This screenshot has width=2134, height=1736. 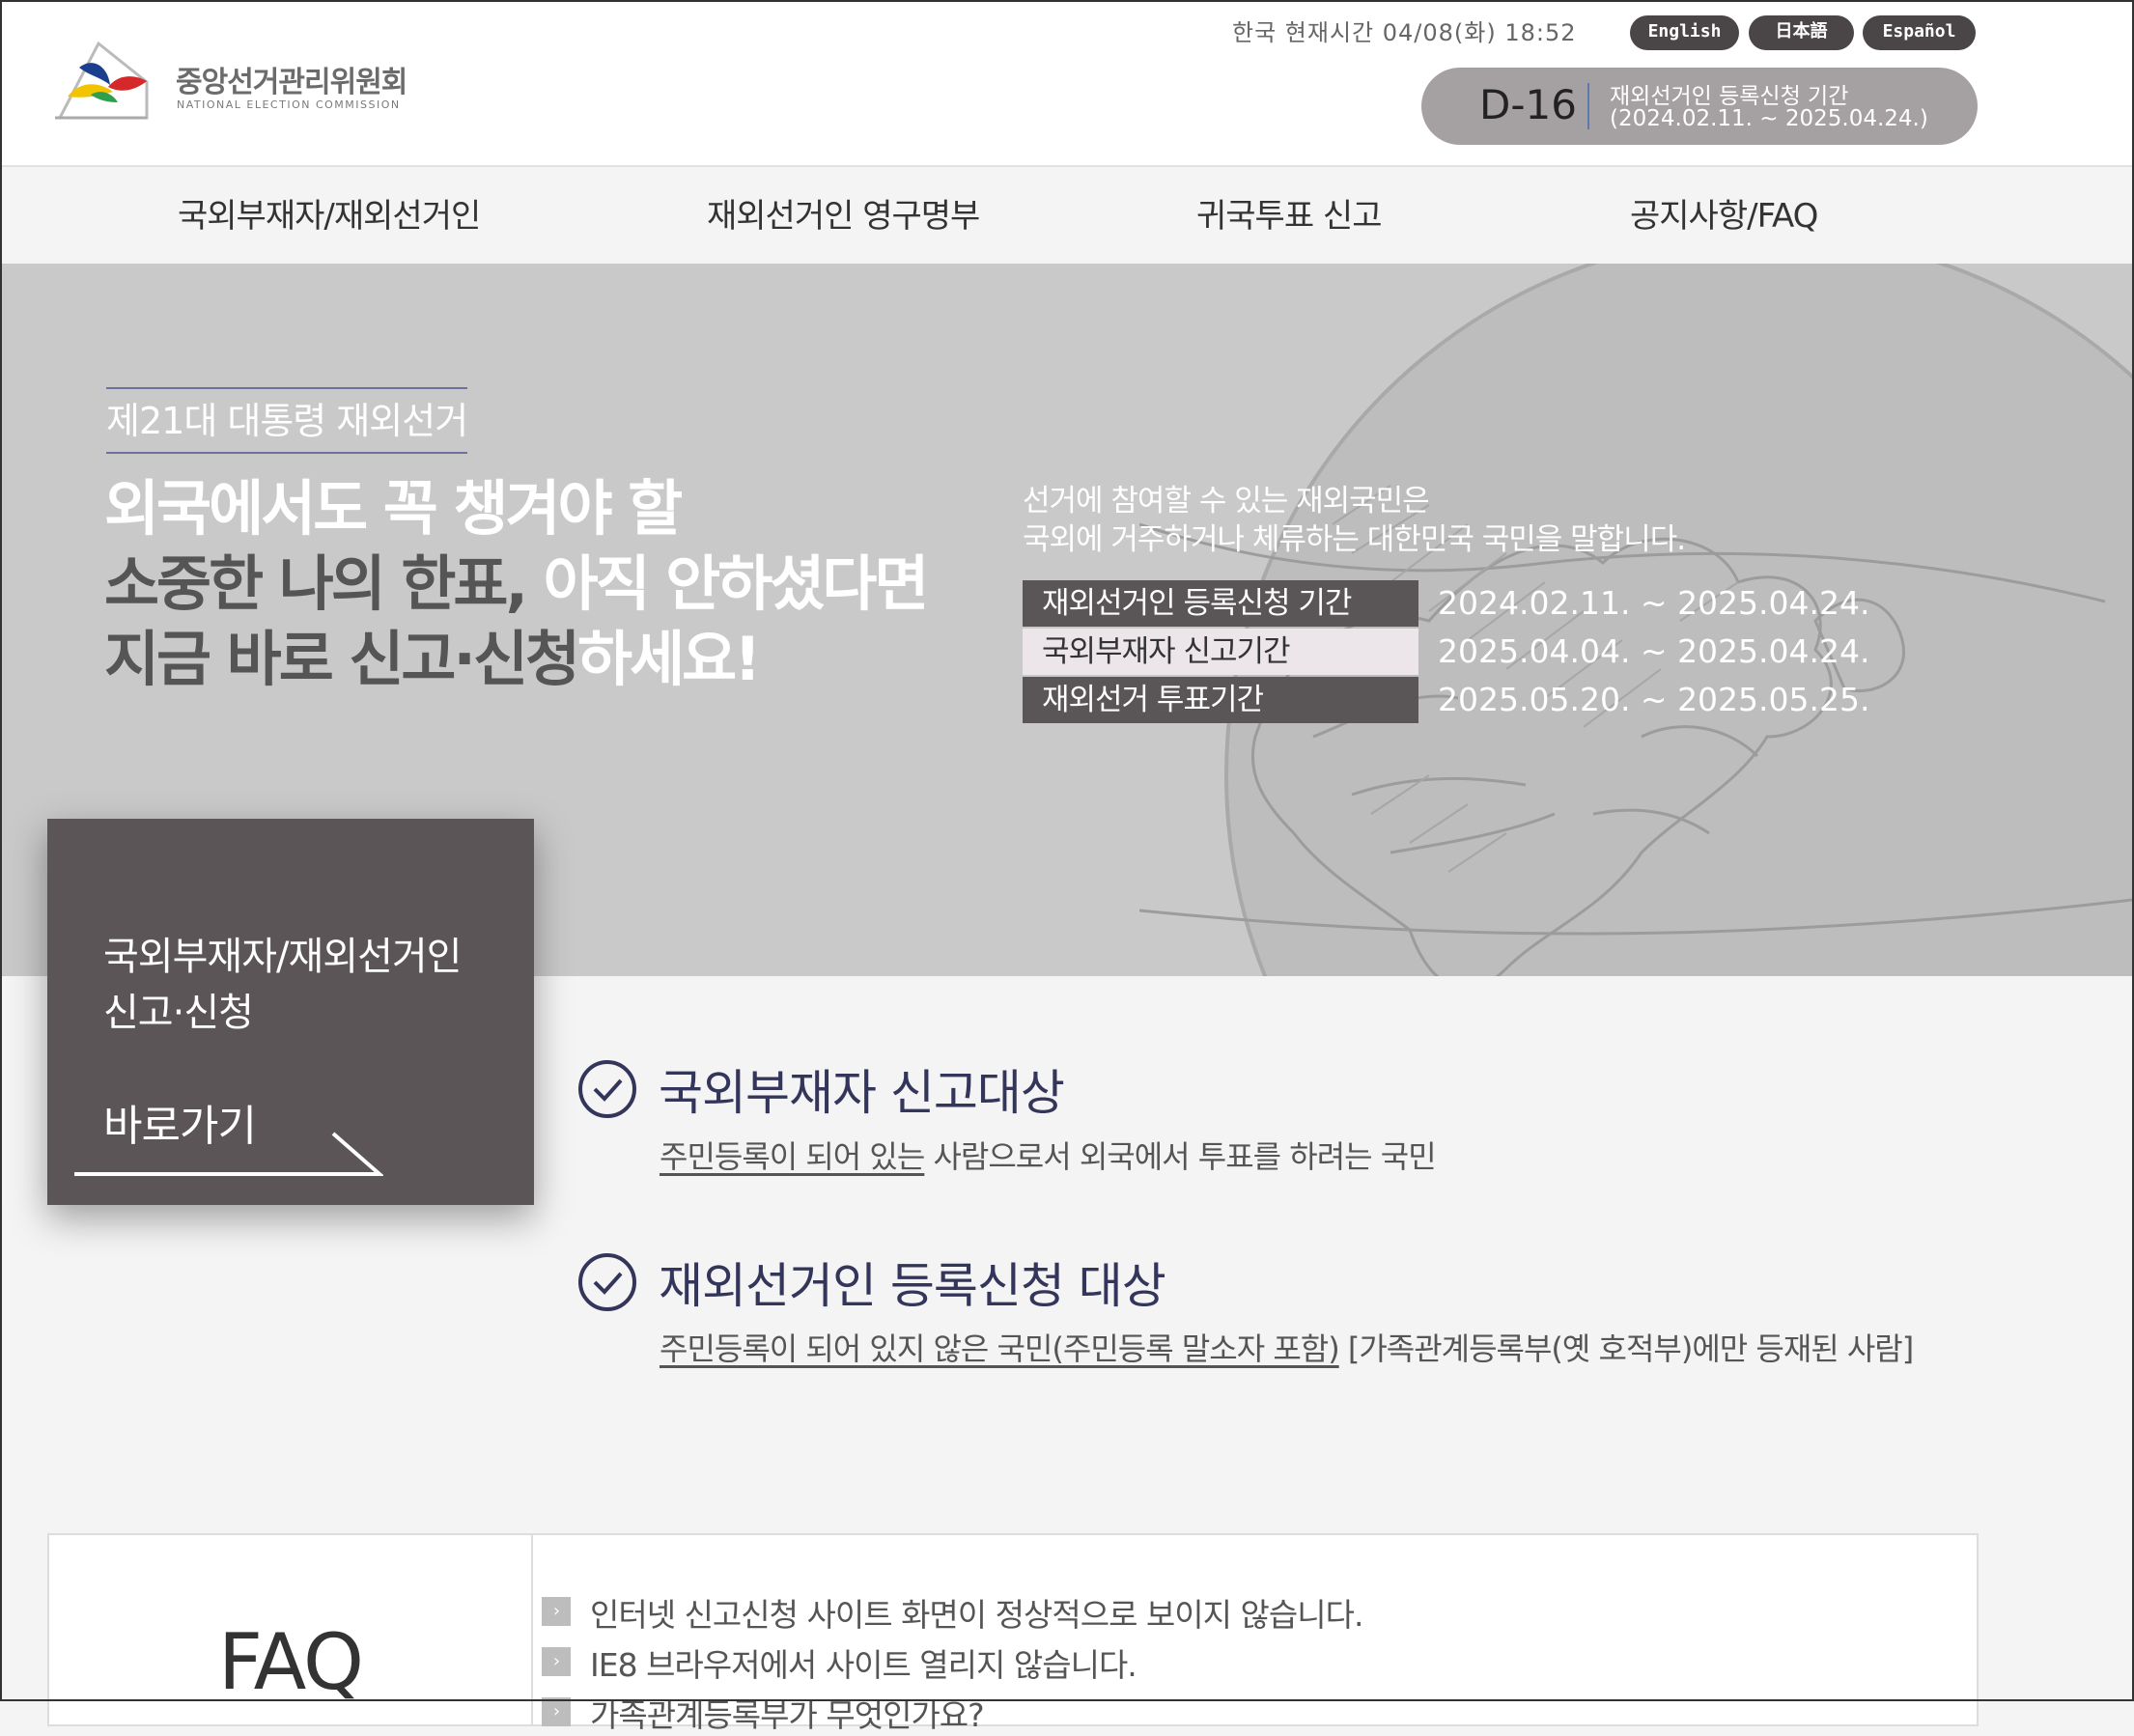 I want to click on period-row-registration: 재외선거인 등록신청 기간 2024.02.11. ~ 2025.04.24., so click(x=1457, y=603).